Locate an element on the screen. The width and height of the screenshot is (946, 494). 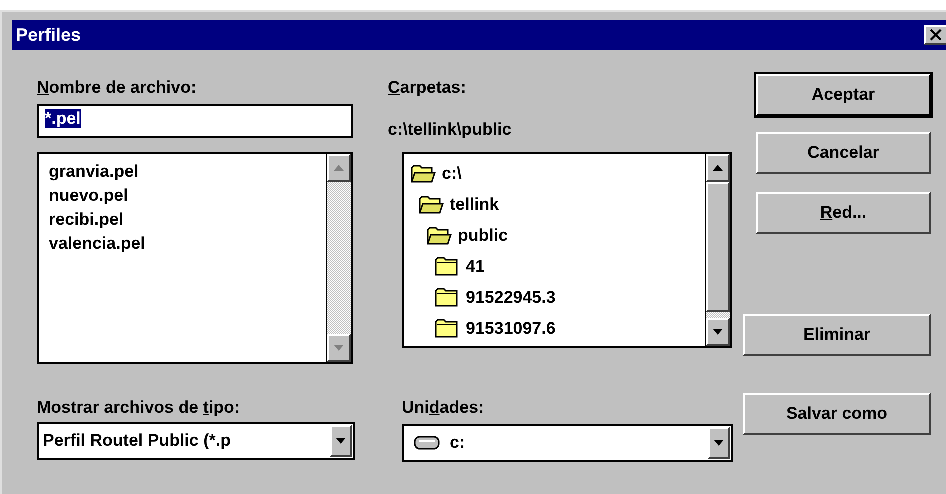
file-name-field: *.pel is located at coordinates (195, 121).